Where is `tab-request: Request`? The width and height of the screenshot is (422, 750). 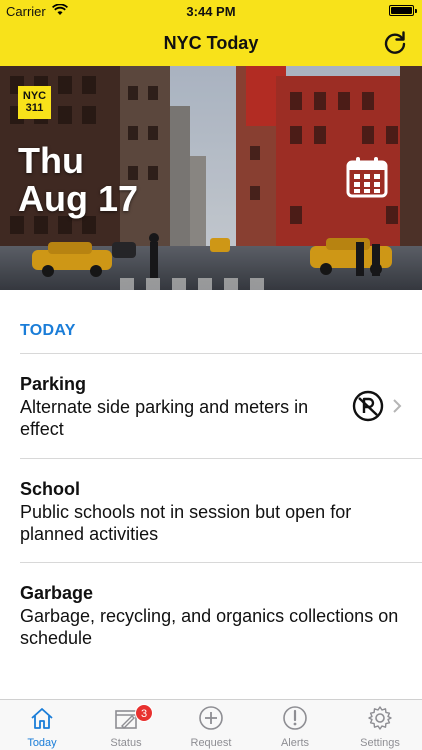
tab-request: Request is located at coordinates (211, 725).